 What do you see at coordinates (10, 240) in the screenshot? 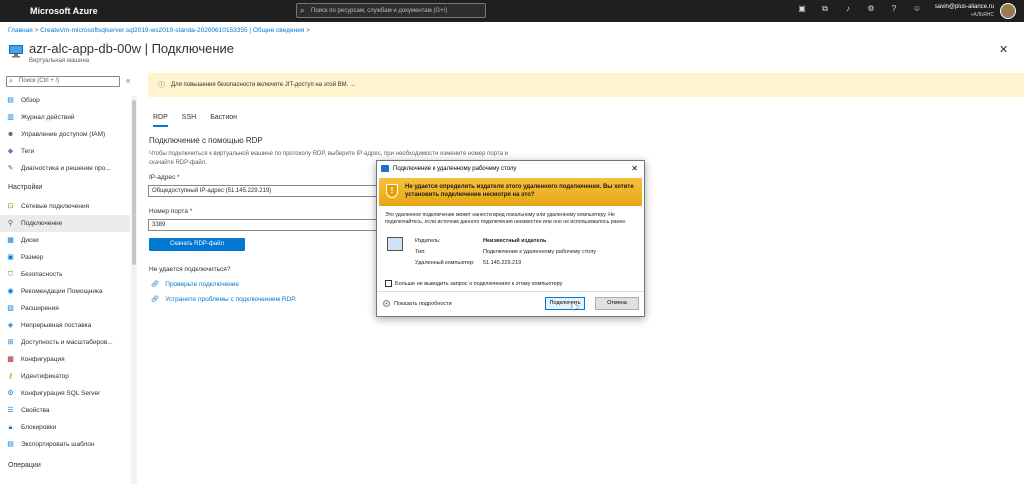
I see `disk-icon: ▦` at bounding box center [10, 240].